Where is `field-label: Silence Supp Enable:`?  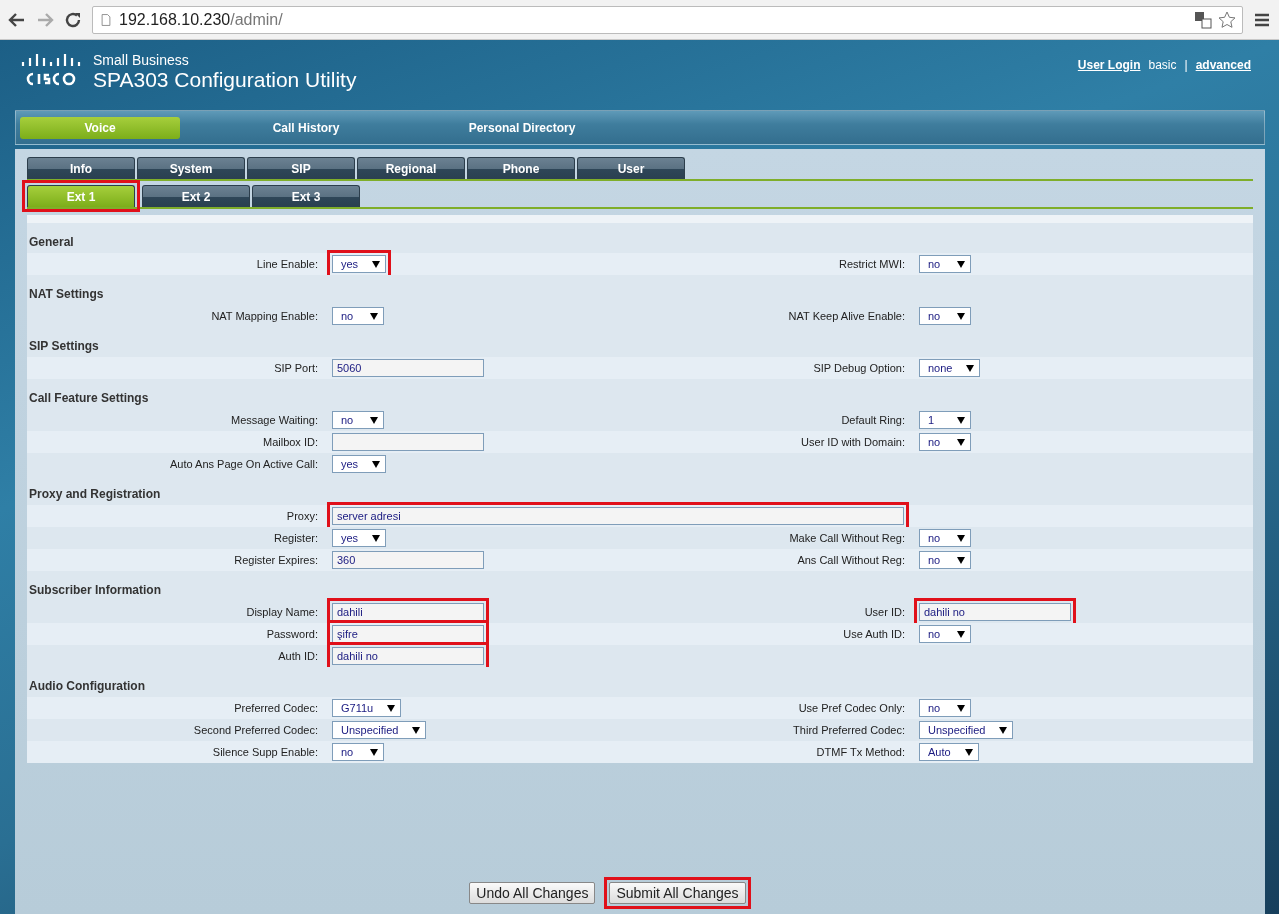
field-label: Silence Supp Enable: is located at coordinates (265, 752).